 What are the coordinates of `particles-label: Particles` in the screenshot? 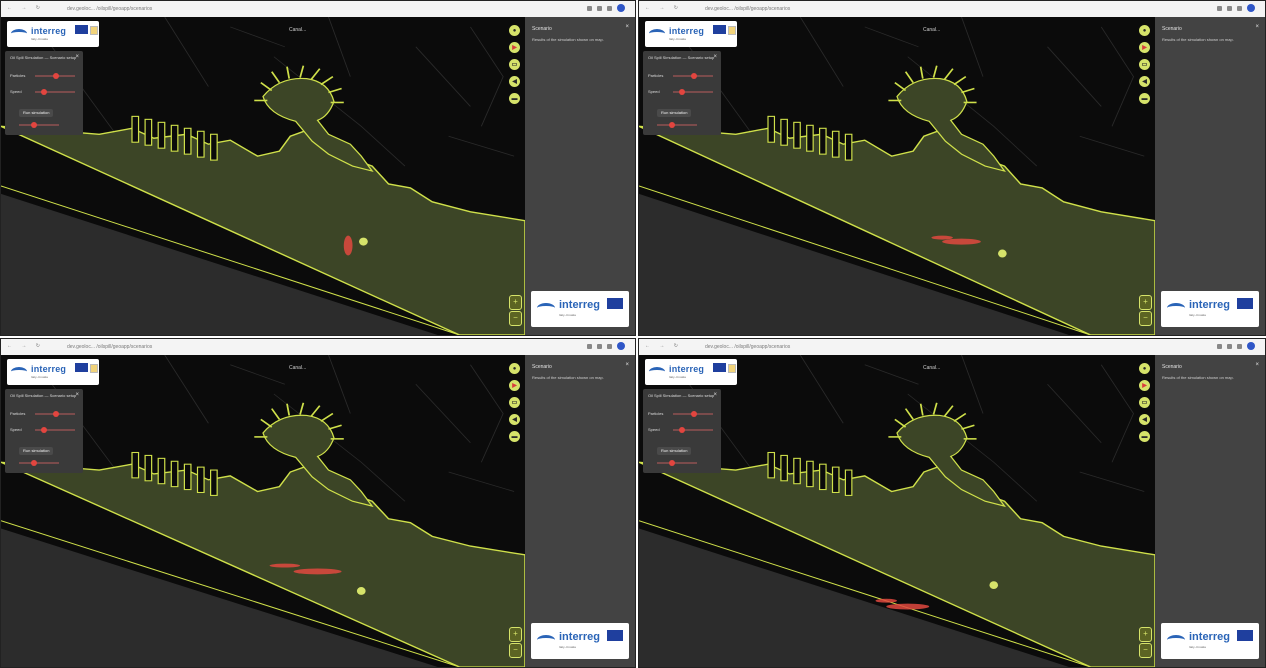 It's located at (18, 75).